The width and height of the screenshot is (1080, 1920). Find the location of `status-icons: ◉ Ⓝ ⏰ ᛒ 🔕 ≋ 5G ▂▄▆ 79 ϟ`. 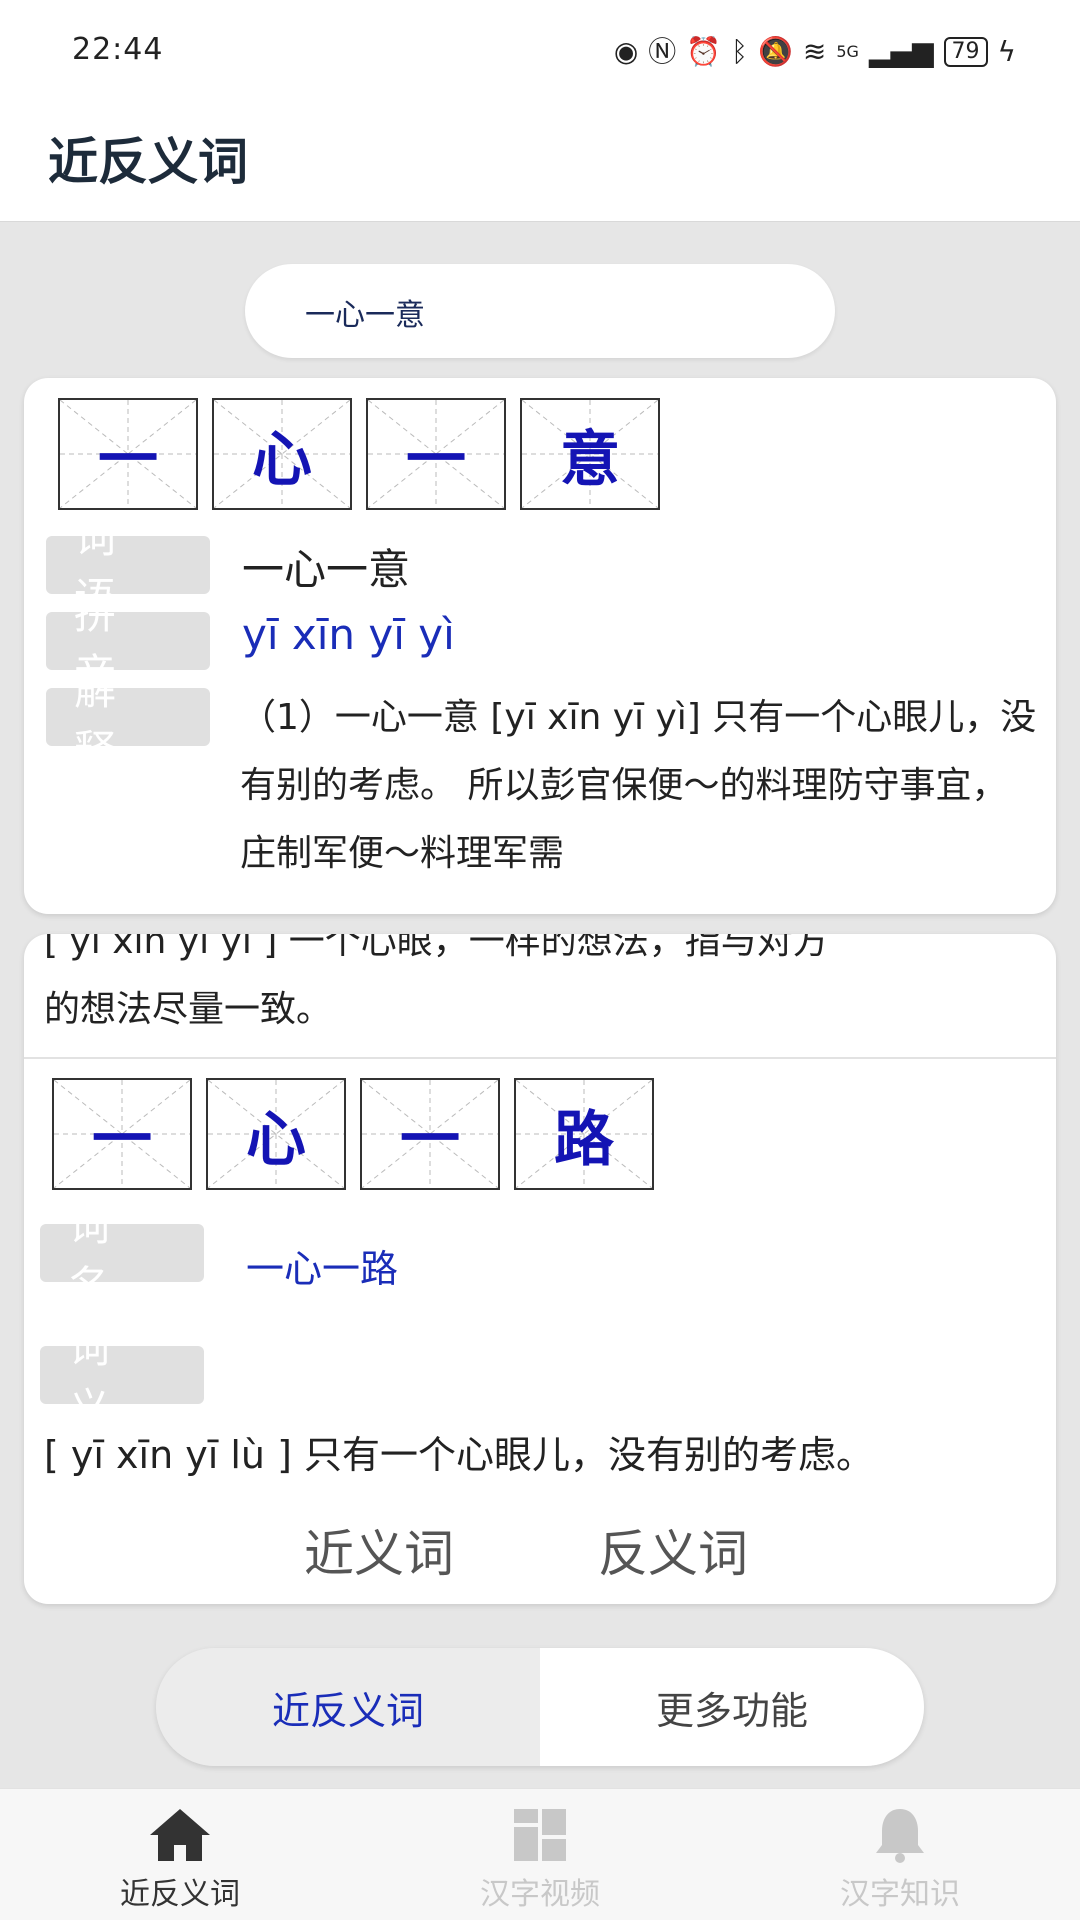

status-icons: ◉ Ⓝ ⏰ ᛒ 🔕 ≋ 5G ▂▄▆ 79 ϟ is located at coordinates (815, 52).